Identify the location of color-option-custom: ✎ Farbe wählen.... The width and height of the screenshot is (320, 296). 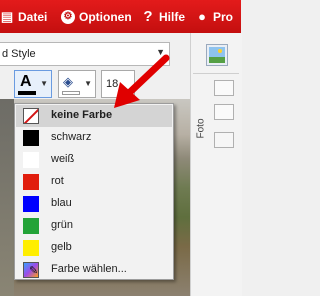
(94, 270).